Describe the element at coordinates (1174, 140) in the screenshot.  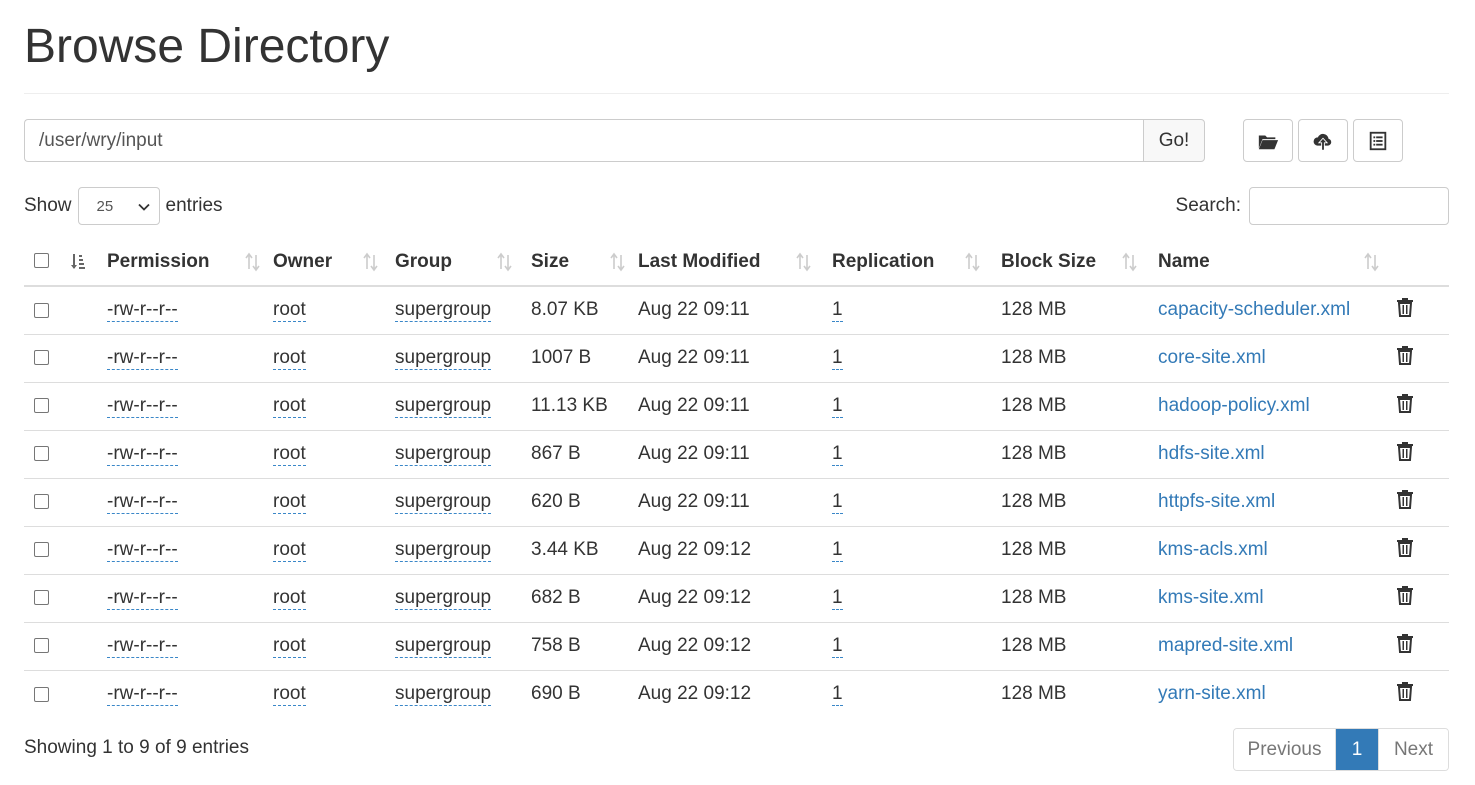
I see `go-button: Go!` at that location.